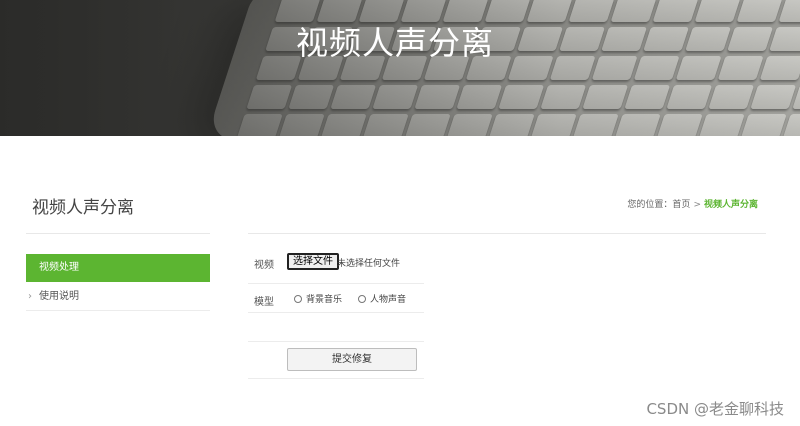  What do you see at coordinates (313, 261) in the screenshot?
I see `choose-file-button: 选择文件` at bounding box center [313, 261].